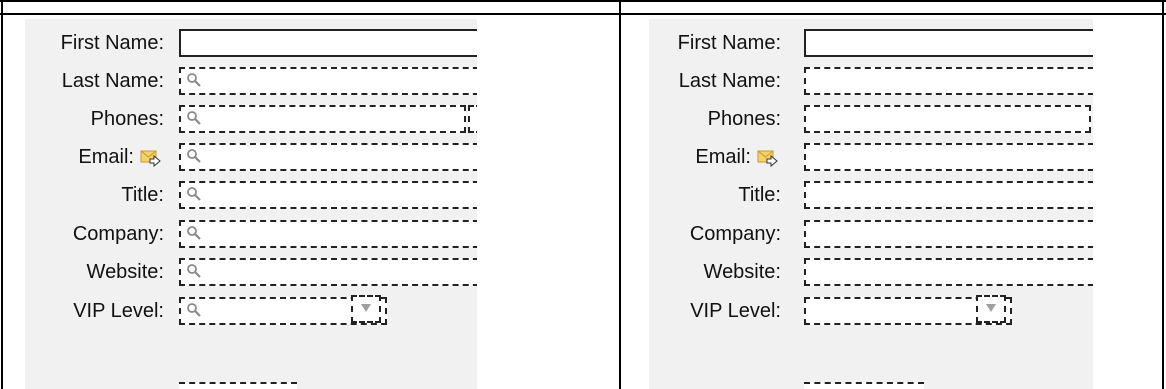 The width and height of the screenshot is (1166, 389). Describe the element at coordinates (583, 1) in the screenshot. I see `table-top-rule` at that location.